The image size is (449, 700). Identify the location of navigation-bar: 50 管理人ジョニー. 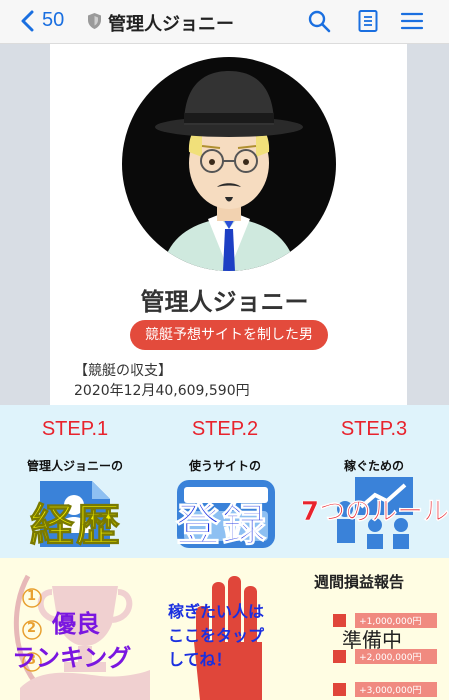
(224, 22).